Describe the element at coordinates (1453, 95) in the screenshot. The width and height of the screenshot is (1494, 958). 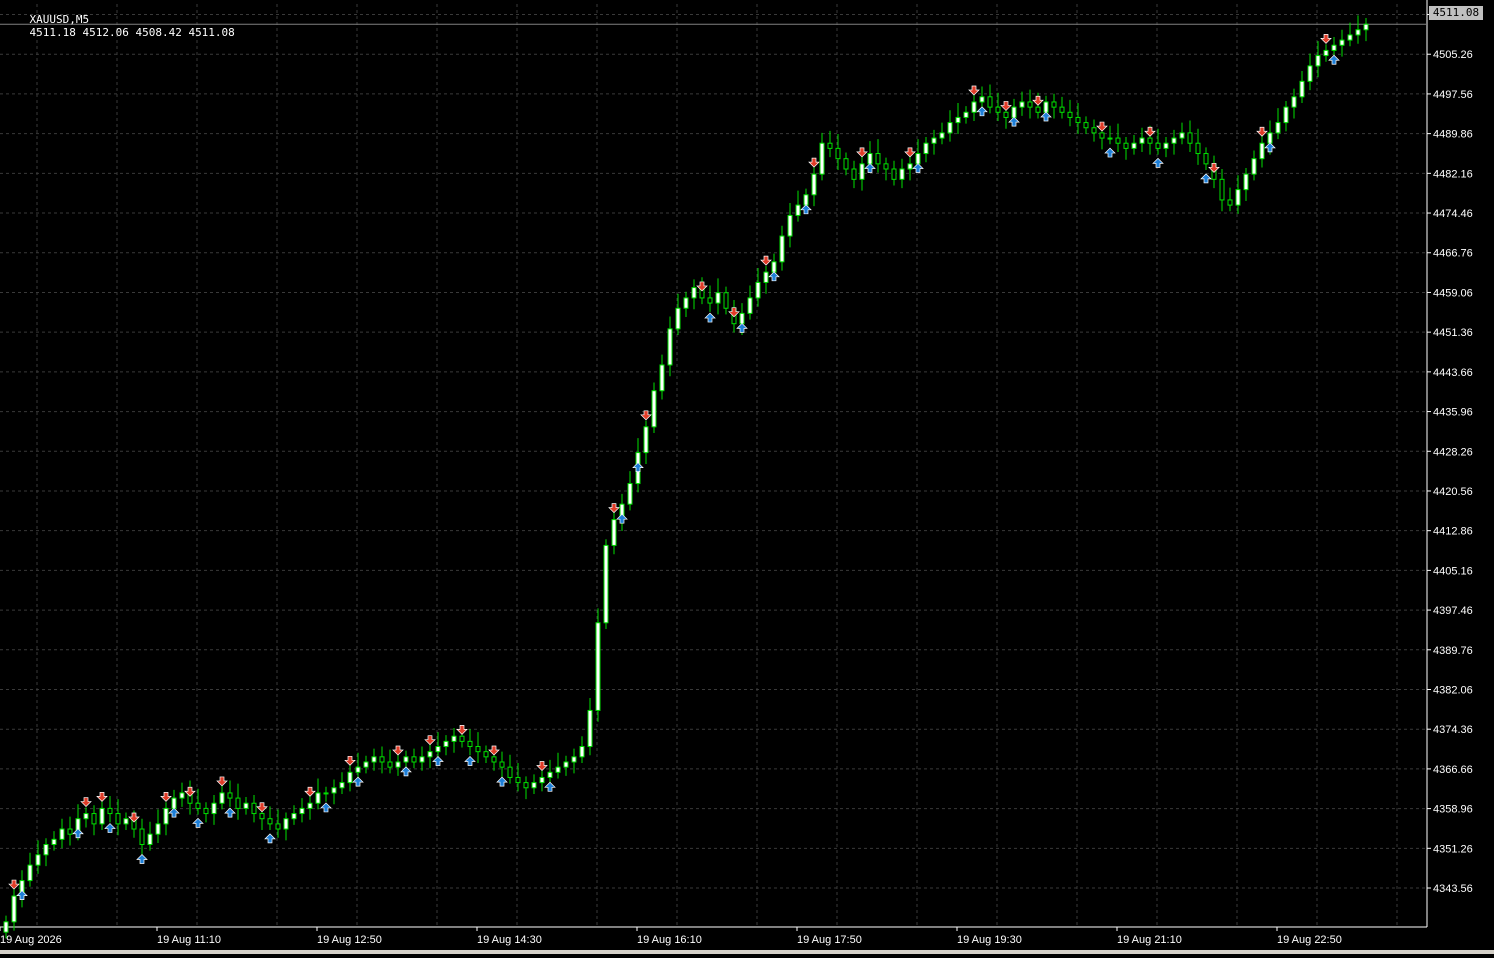
I see `price-axis-label: 4497.56` at that location.